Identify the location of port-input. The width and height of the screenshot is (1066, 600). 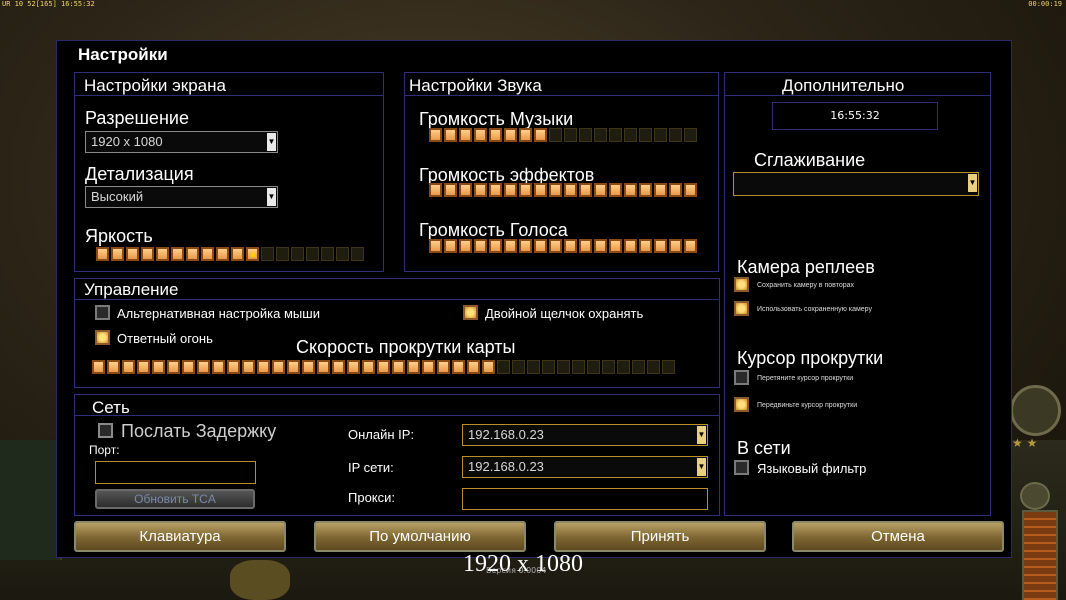
(175, 472).